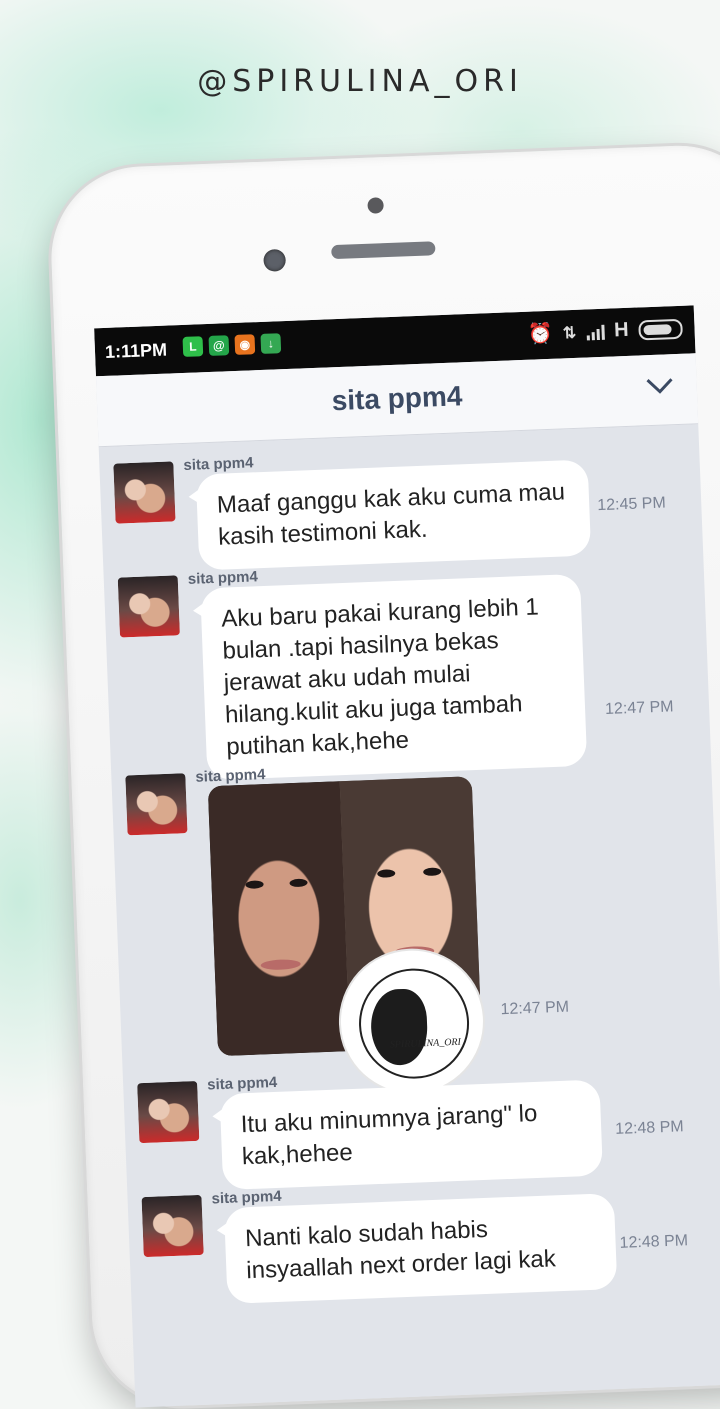 This screenshot has width=720, height=1409. What do you see at coordinates (383, 250) in the screenshot?
I see `earpiece-speaker` at bounding box center [383, 250].